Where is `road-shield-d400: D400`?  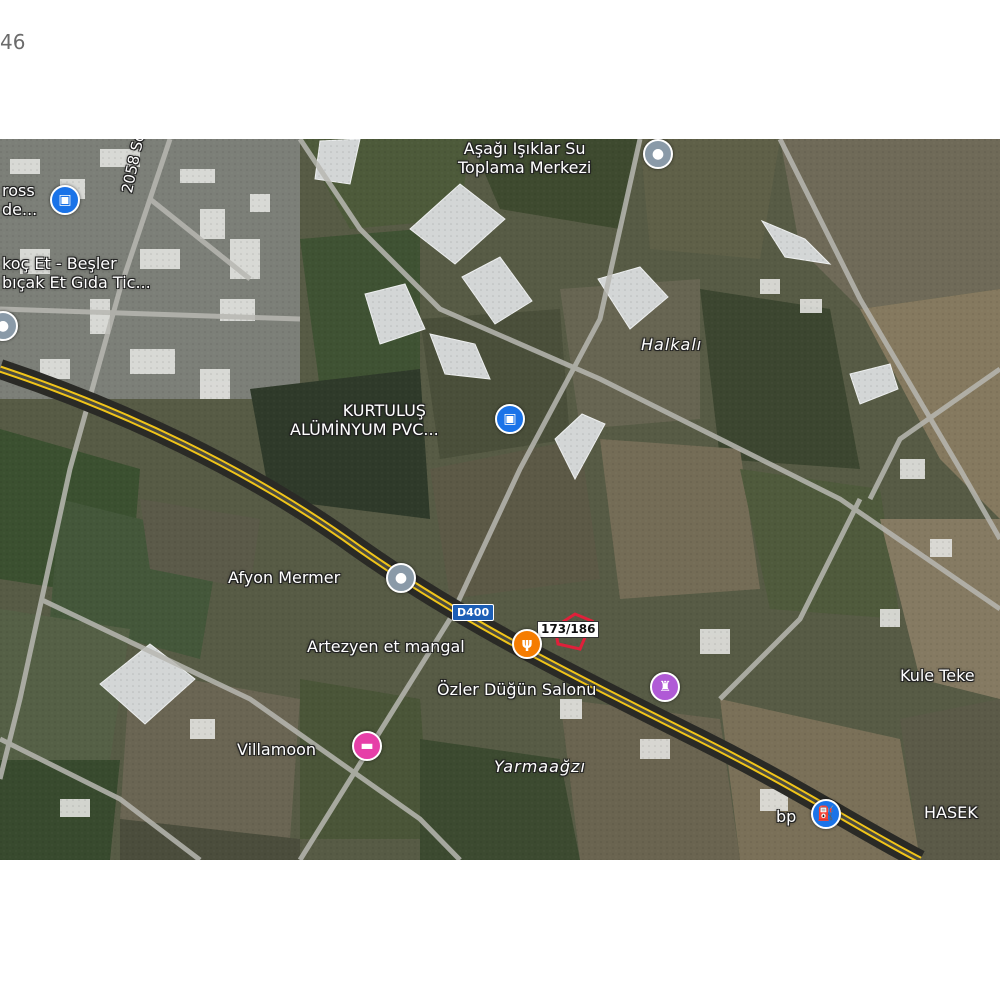 road-shield-d400: D400 is located at coordinates (473, 612).